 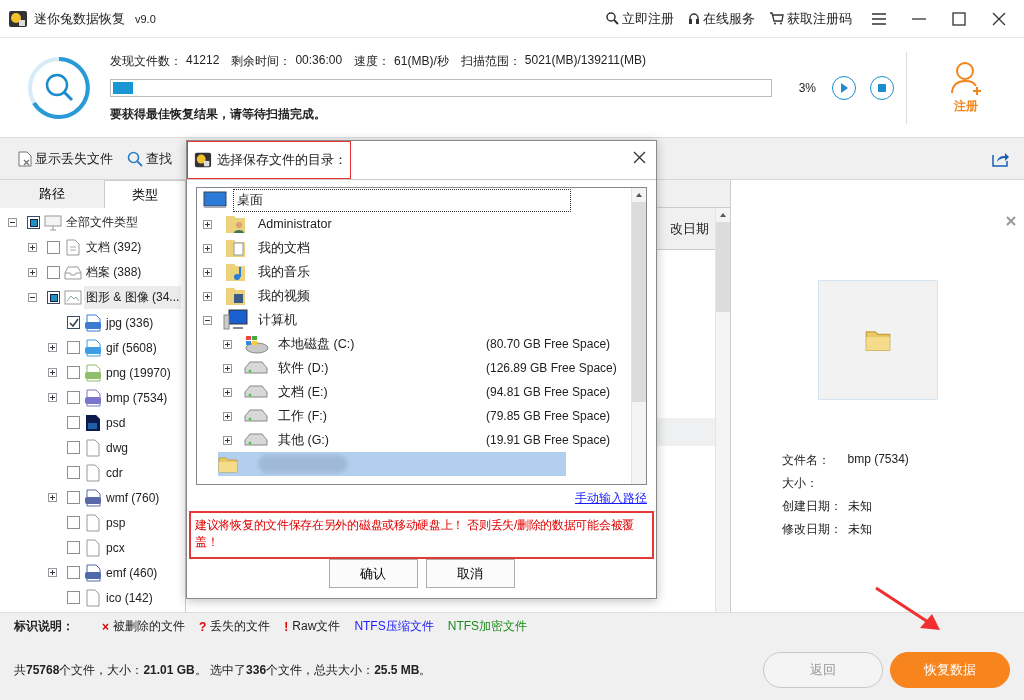 What do you see at coordinates (102, 222) in the screenshot?
I see `tree-item: 全部文件类型` at bounding box center [102, 222].